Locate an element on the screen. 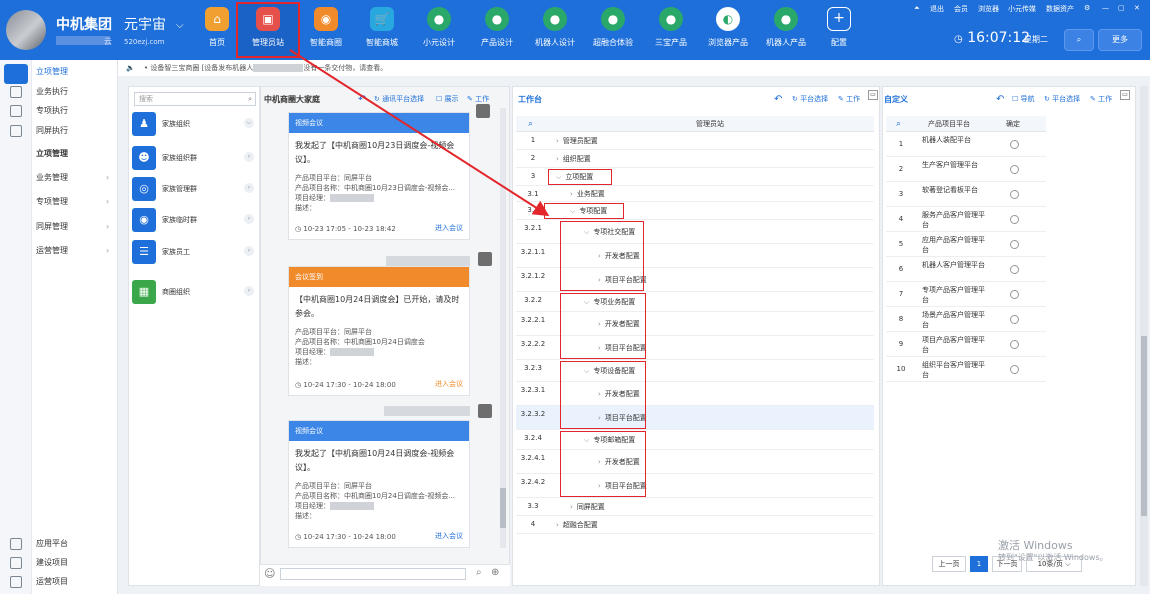 This screenshot has height=594, width=1150. add-icon: ⊕ is located at coordinates (495, 572).